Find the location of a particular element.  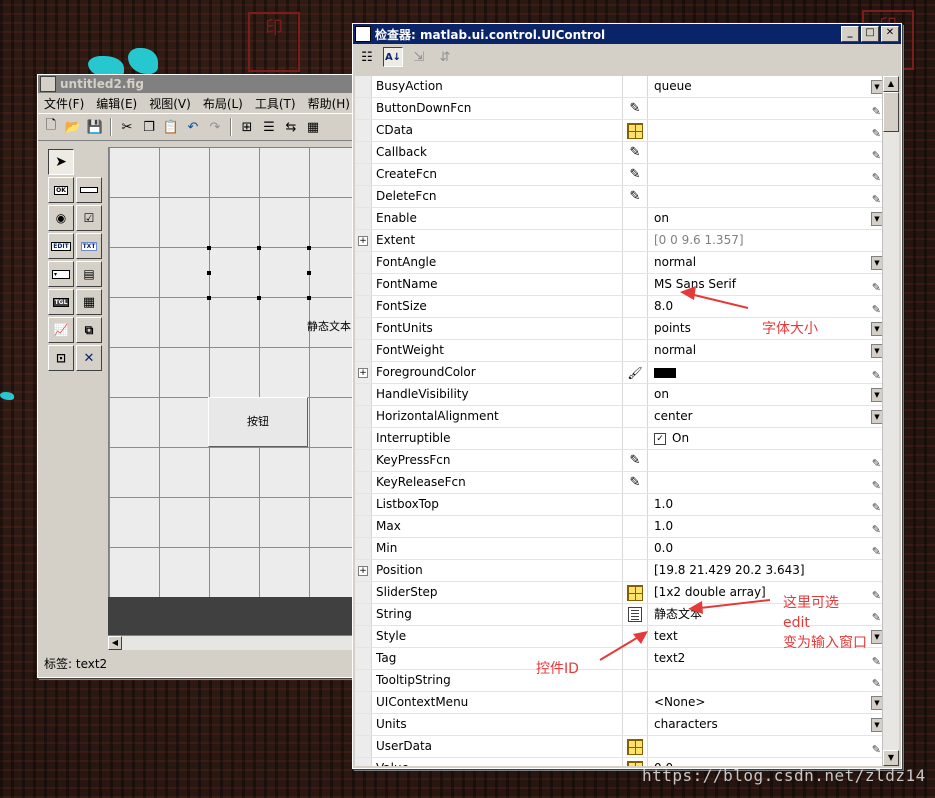

listbox-tool-icon: ▤ is located at coordinates (89, 274).